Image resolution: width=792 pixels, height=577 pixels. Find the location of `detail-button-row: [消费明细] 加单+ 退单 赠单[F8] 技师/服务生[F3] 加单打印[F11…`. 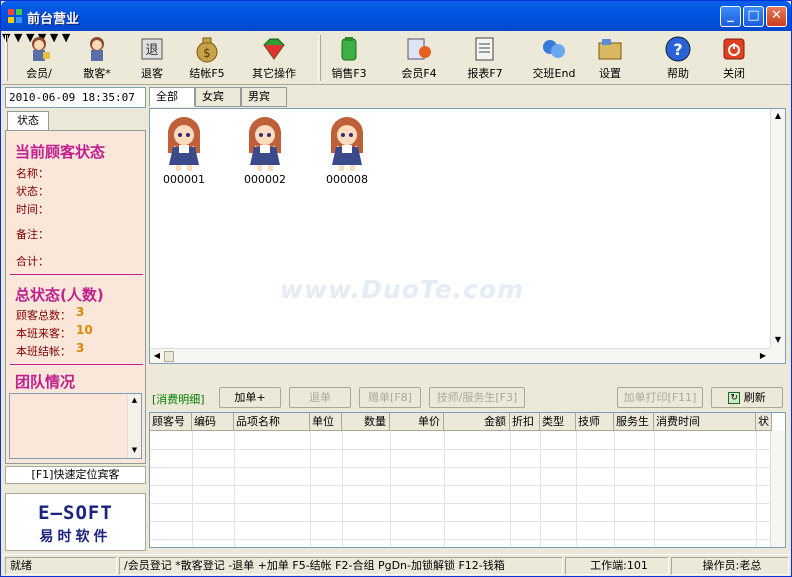

detail-button-row: [消费明细] 加单+ 退单 赠单[F8] 技师/服务生[F3] 加单打印[F11… is located at coordinates (467, 398).